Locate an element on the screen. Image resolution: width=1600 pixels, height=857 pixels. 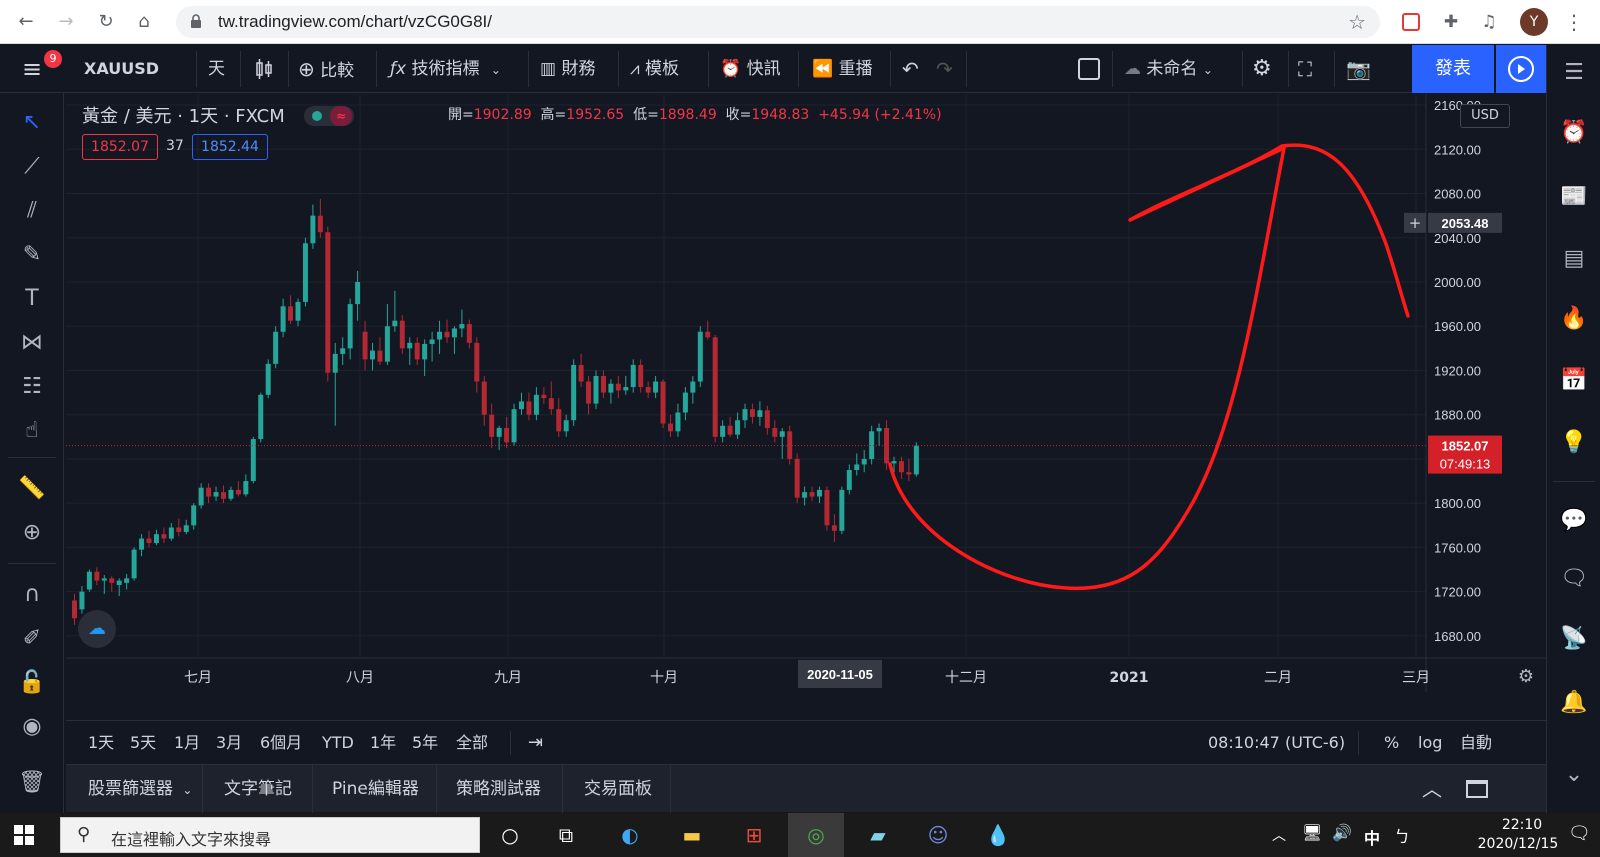
network-icon: 🖥 is located at coordinates (1312, 832).